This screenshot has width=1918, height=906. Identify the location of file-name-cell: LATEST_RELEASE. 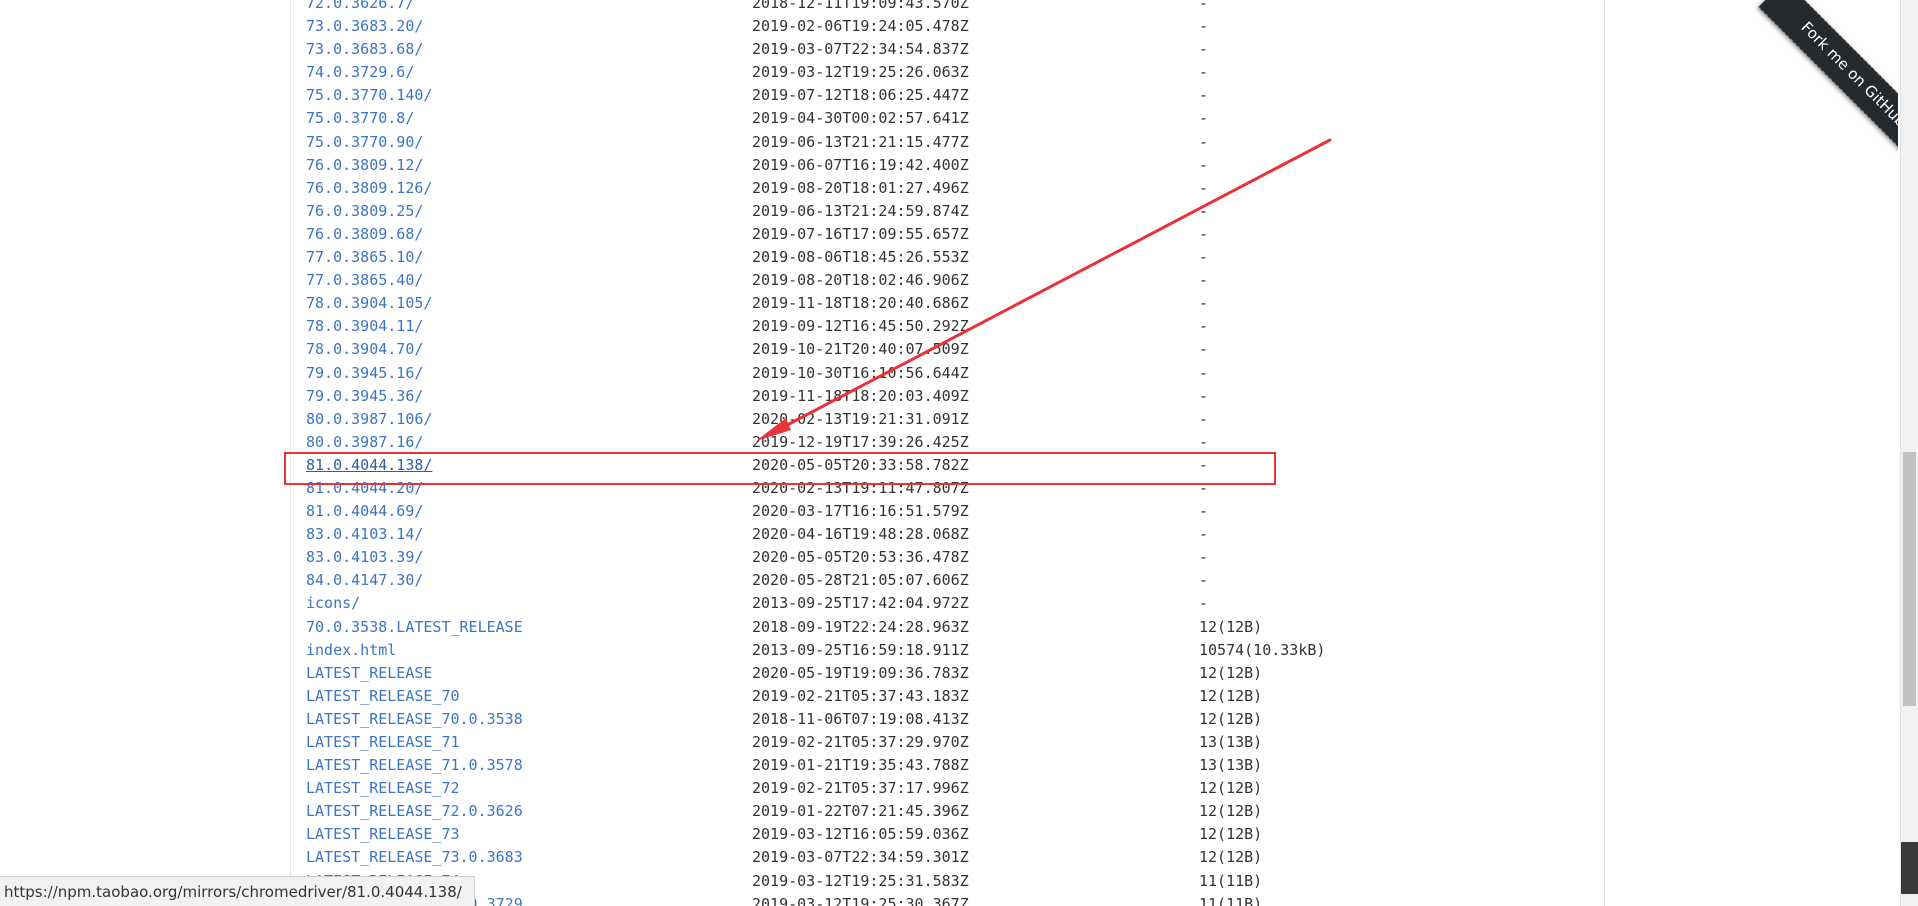
(516, 673).